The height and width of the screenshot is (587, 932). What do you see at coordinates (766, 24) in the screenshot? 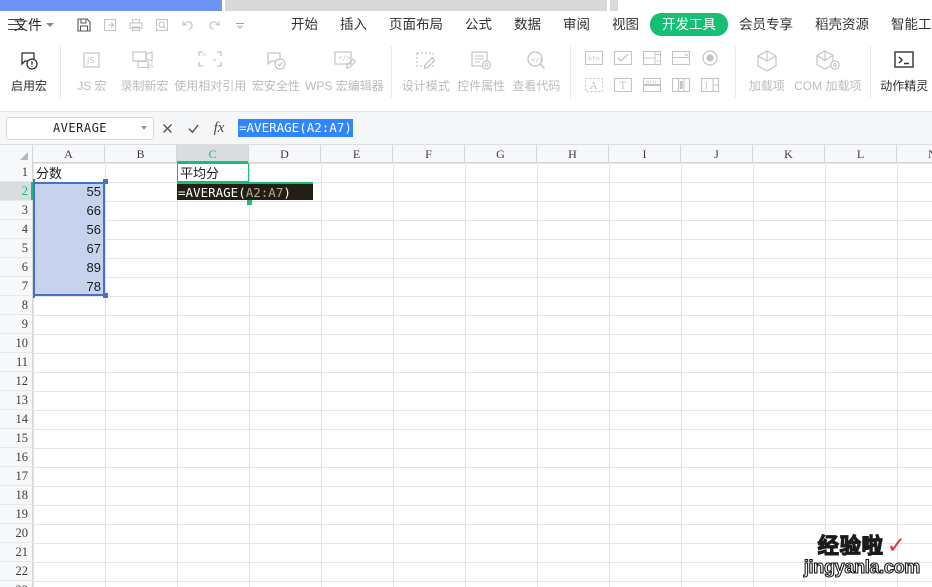
I see `tab-member-exclusive: 会员专享` at bounding box center [766, 24].